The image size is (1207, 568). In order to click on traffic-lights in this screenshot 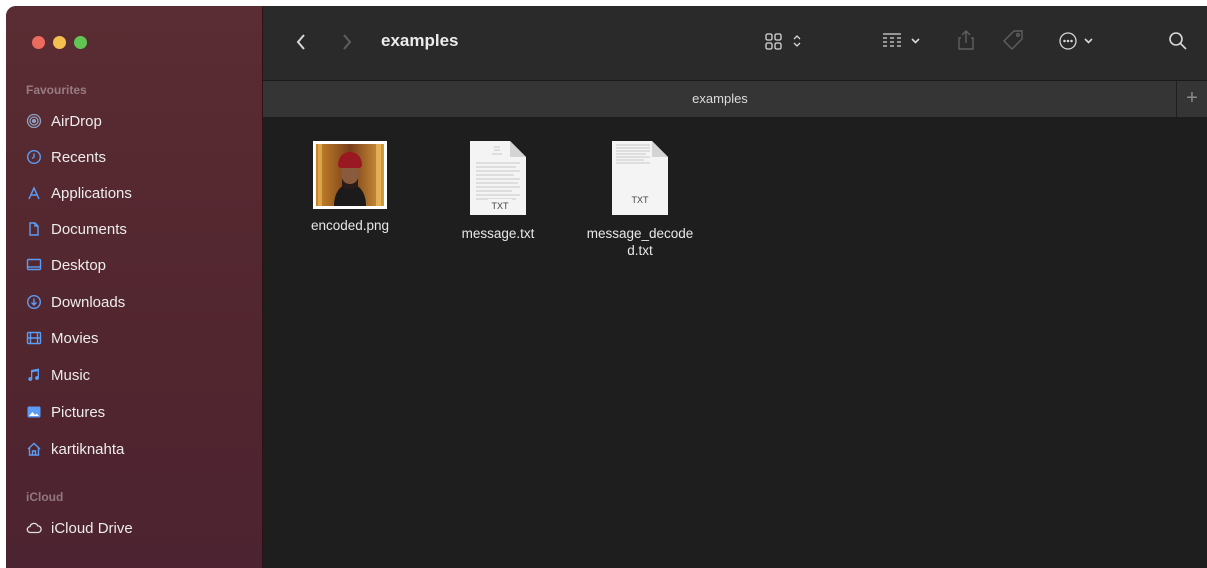, I will do `click(59, 42)`.